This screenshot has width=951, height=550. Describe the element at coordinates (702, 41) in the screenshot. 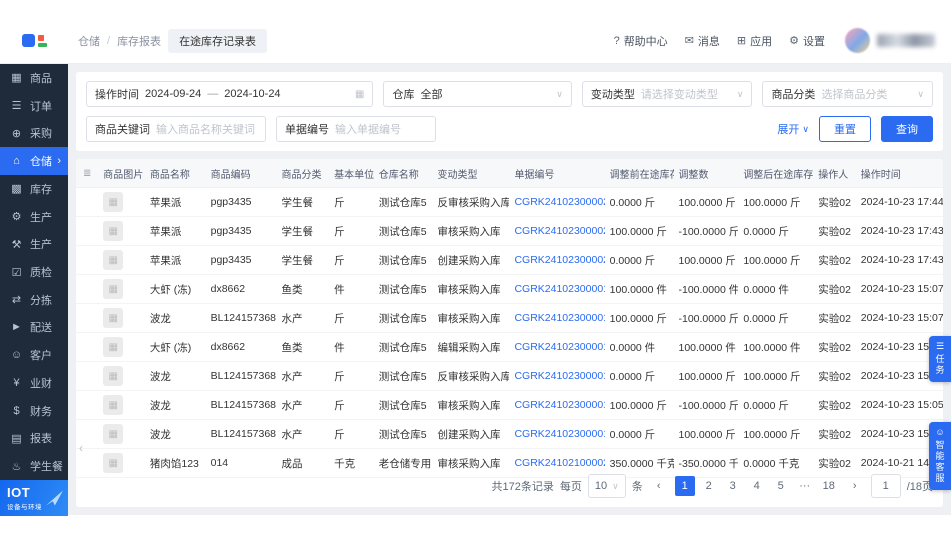

I see `topbar-action: ✉ 消息` at that location.